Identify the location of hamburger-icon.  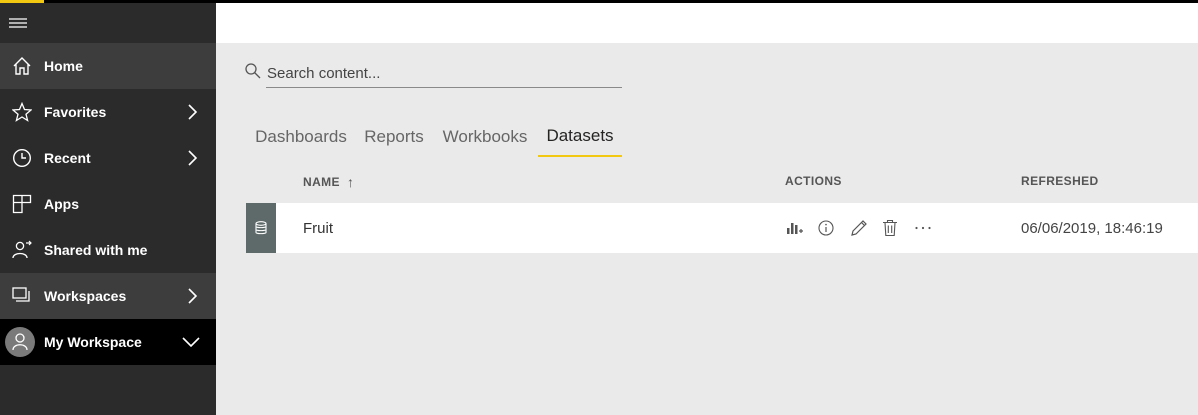
(18, 23).